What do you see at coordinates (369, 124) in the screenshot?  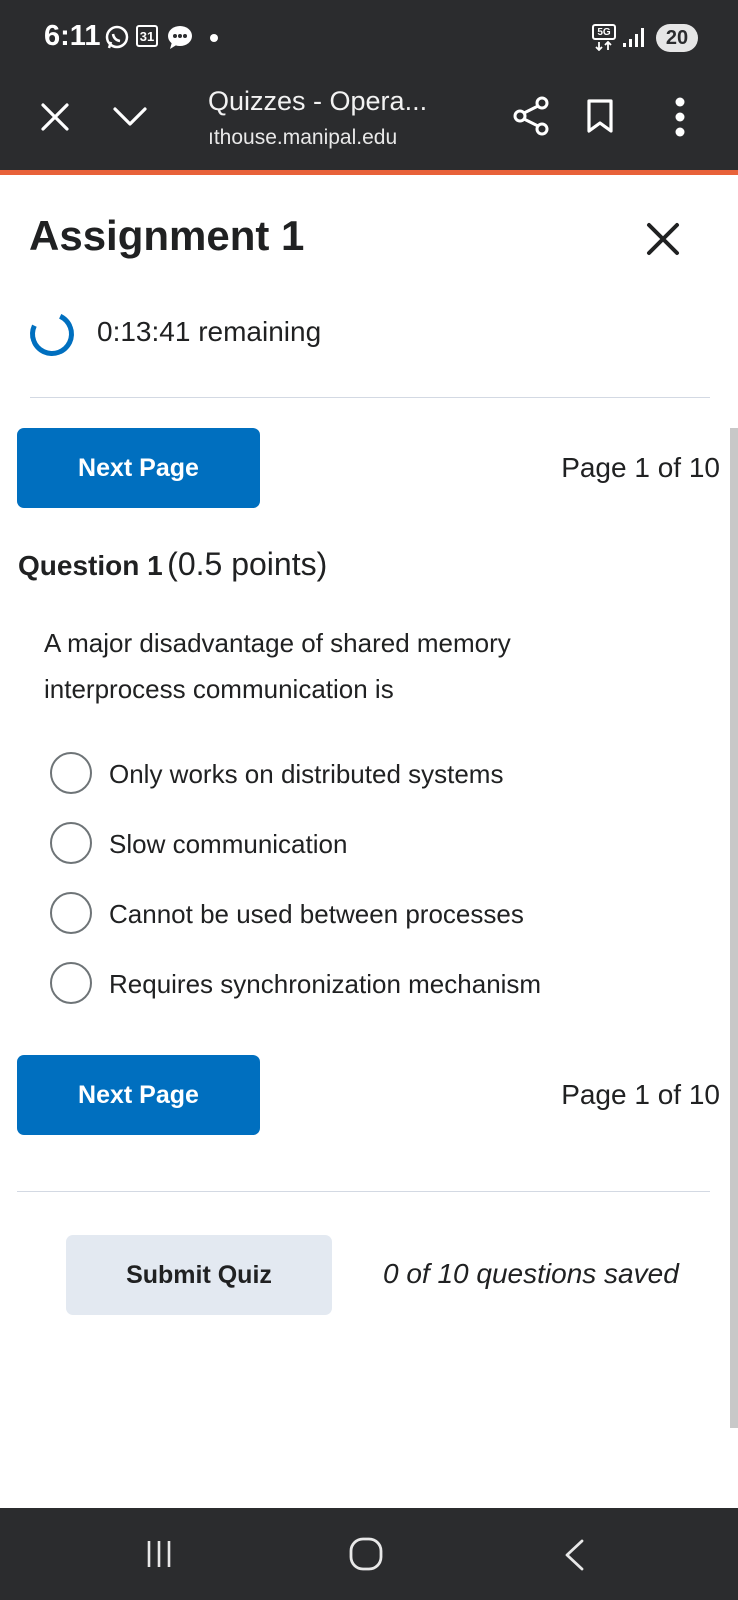 I see `browser-toolbar: Quizzes - Opera... ıthouse.manipal.edu` at bounding box center [369, 124].